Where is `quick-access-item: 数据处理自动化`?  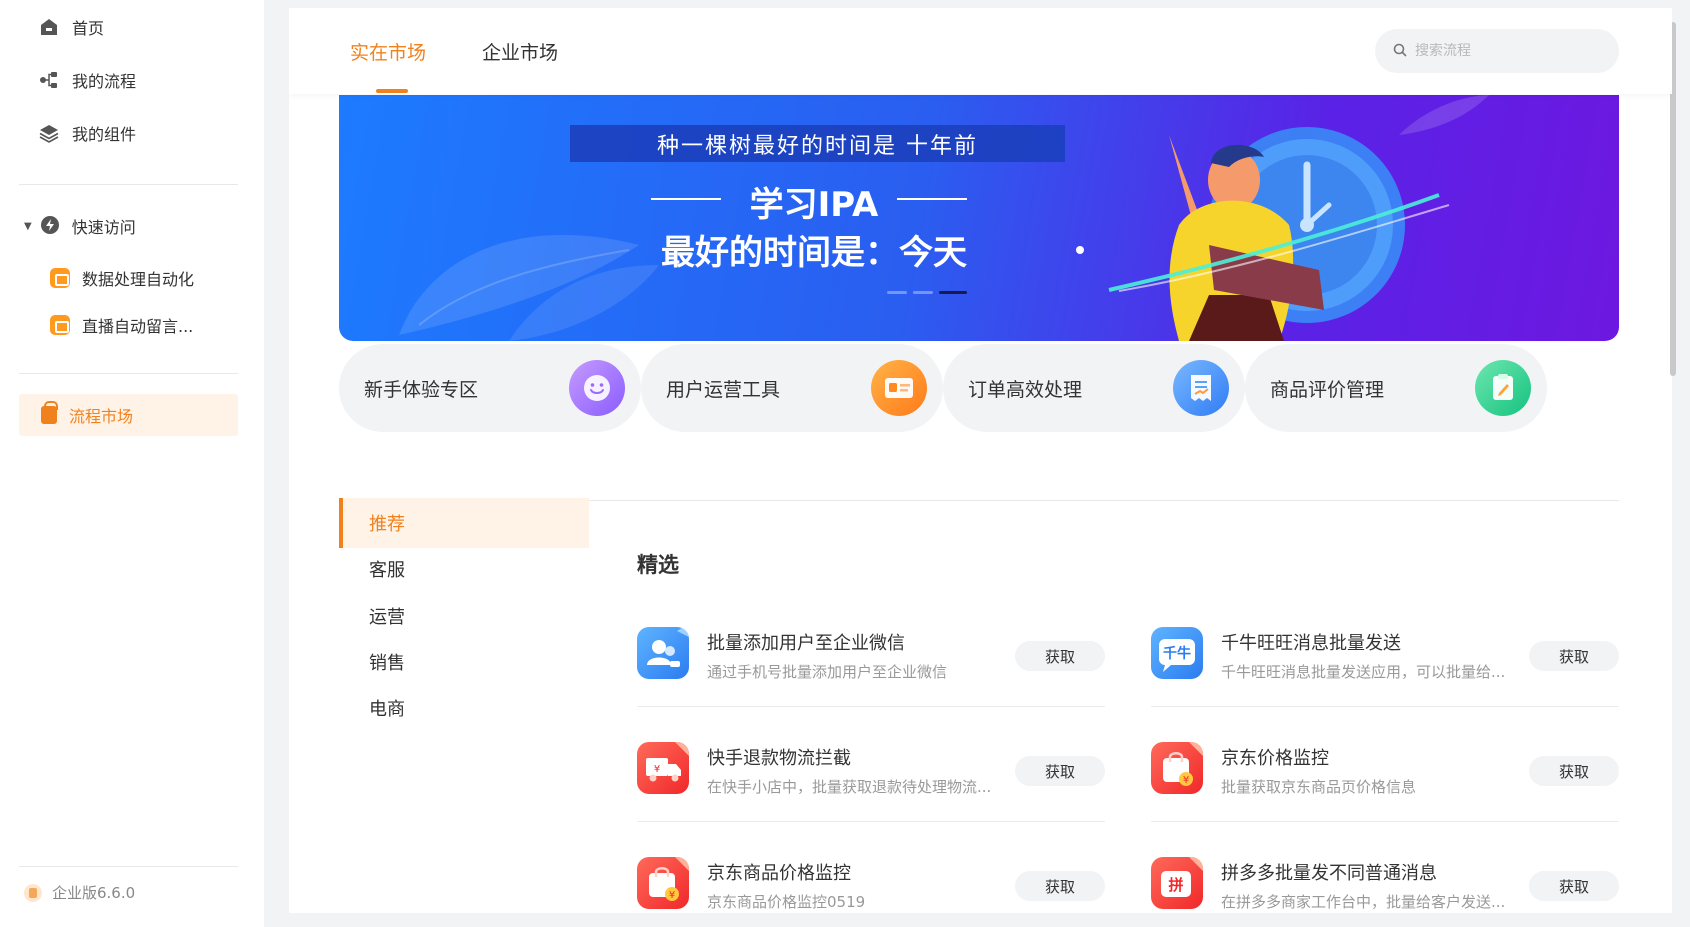
quick-access-item: 数据处理自动化 is located at coordinates (122, 278).